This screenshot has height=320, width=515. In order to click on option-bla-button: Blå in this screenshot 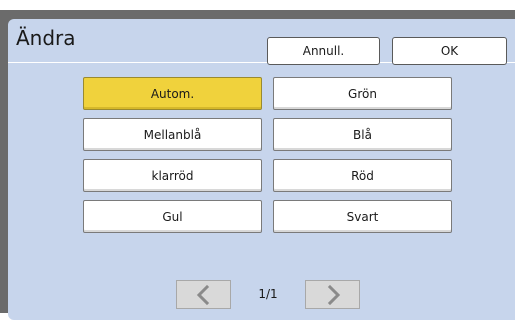, I will do `click(362, 134)`.